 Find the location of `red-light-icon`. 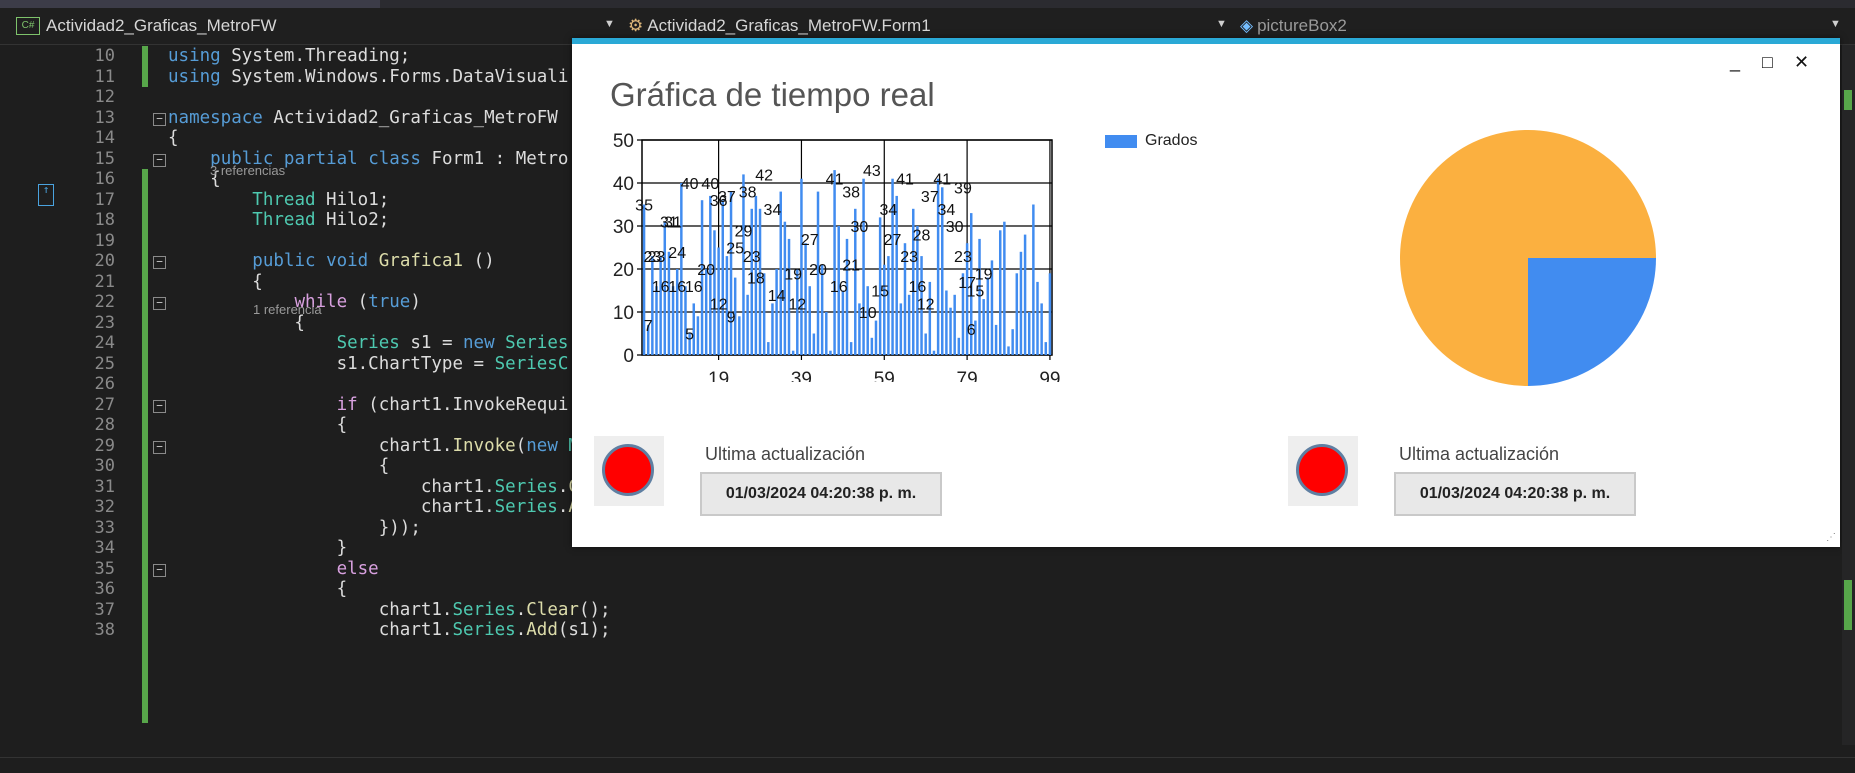

red-light-icon is located at coordinates (1322, 470).